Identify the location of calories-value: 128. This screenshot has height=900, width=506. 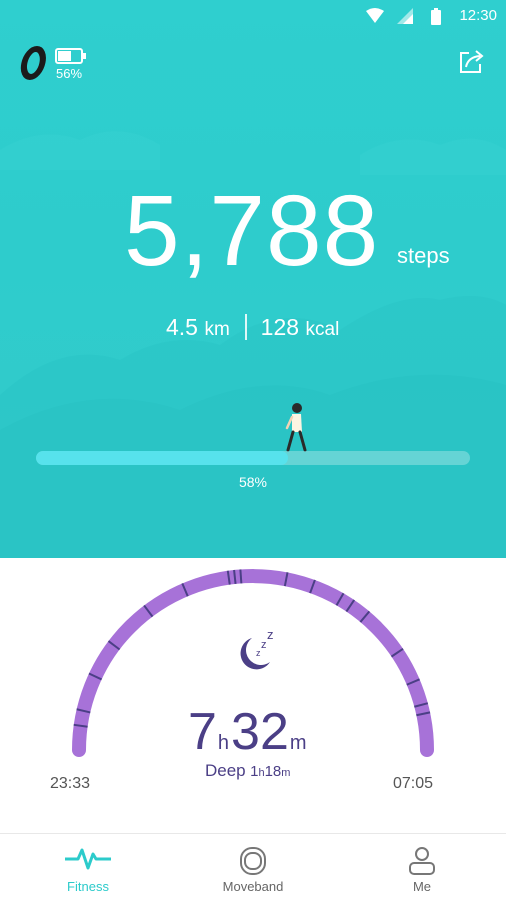
(280, 327).